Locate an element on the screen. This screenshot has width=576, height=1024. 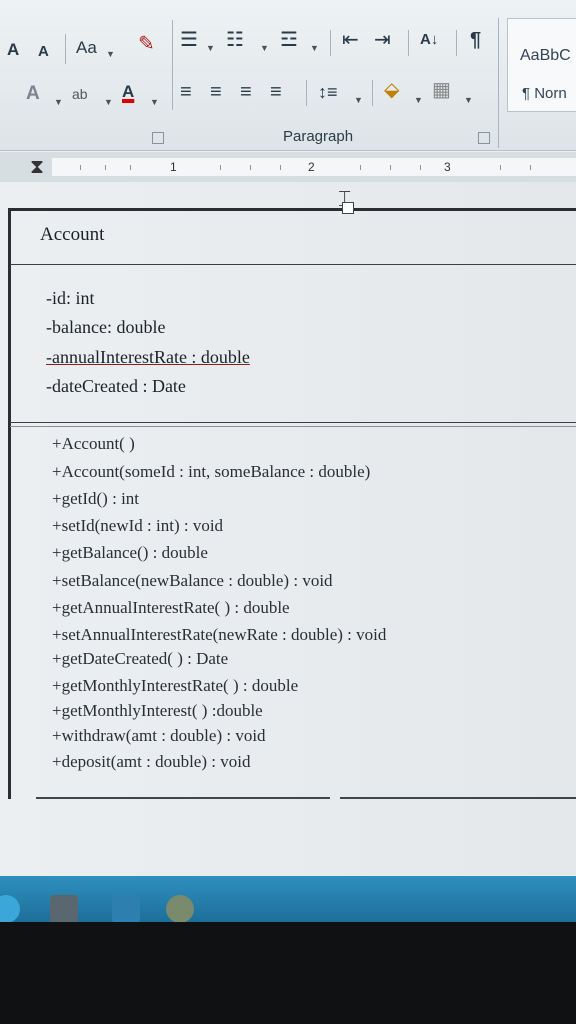
table-resize-handle is located at coordinates (348, 208).